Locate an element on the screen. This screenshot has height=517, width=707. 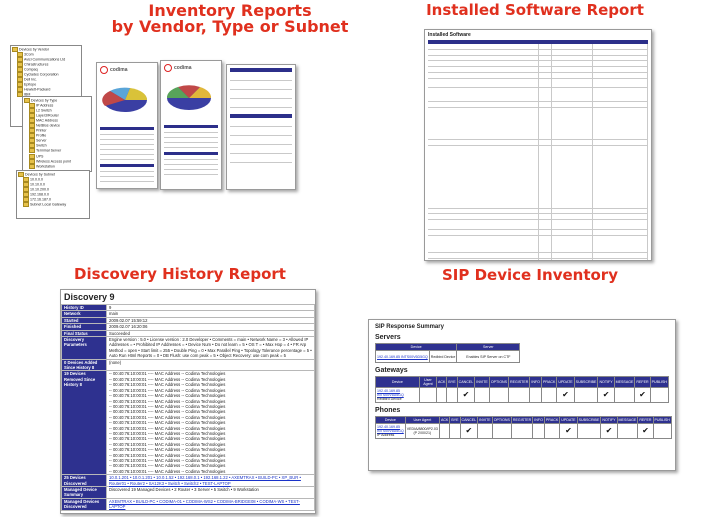
phones-col-header: User Agent is located at coordinates (422, 420).